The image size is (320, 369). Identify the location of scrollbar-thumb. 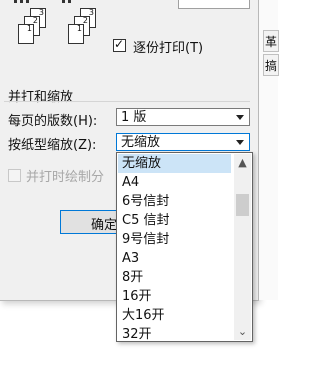
(242, 205).